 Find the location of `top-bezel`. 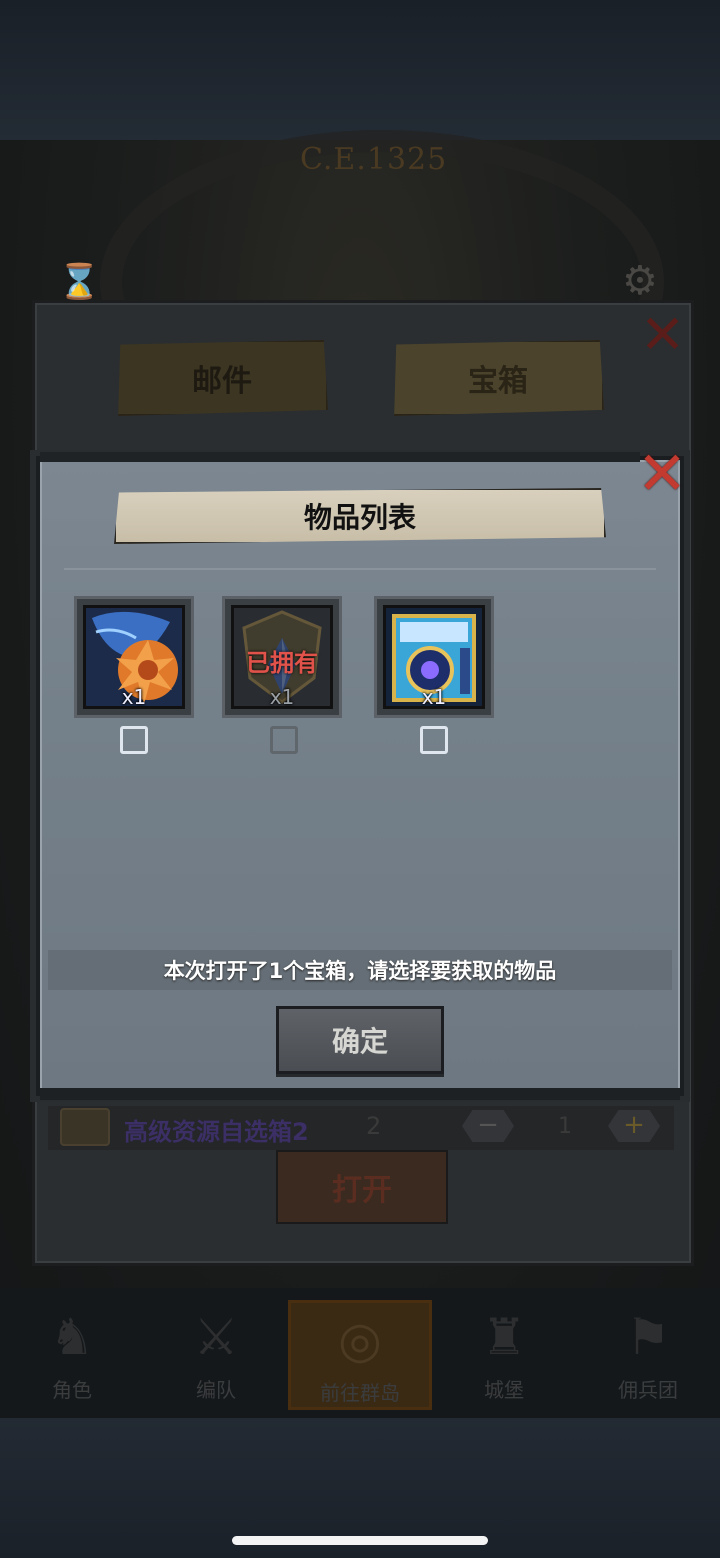

top-bezel is located at coordinates (360, 70).